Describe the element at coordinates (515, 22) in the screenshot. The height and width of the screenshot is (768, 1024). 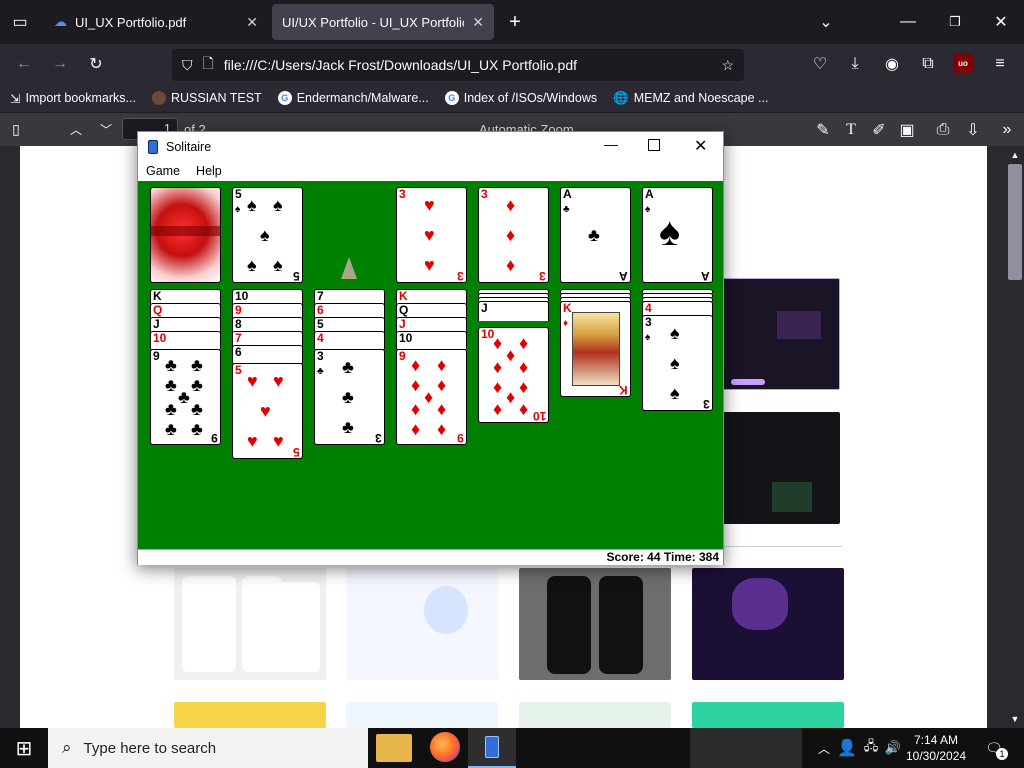
I see `new-tab-button: +` at that location.